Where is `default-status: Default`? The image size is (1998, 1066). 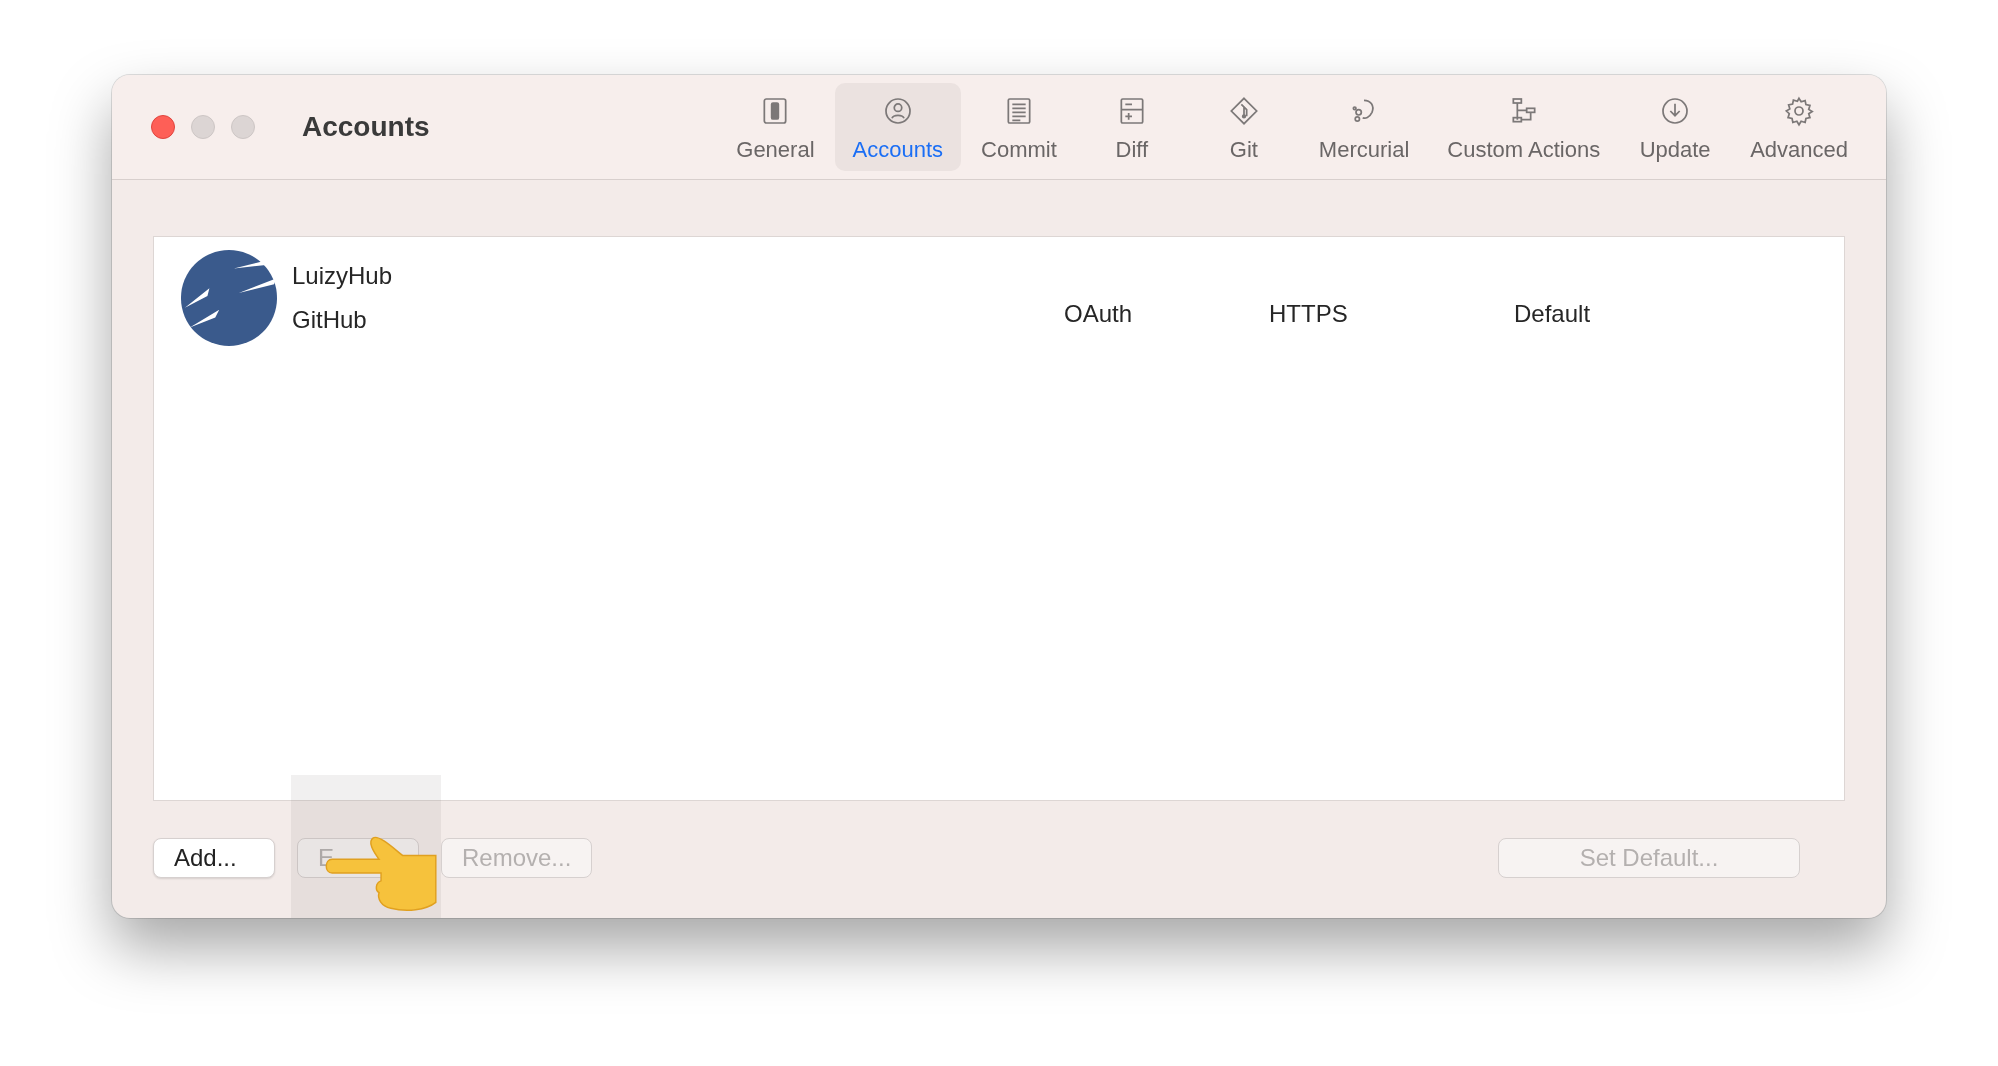 default-status: Default is located at coordinates (1552, 314).